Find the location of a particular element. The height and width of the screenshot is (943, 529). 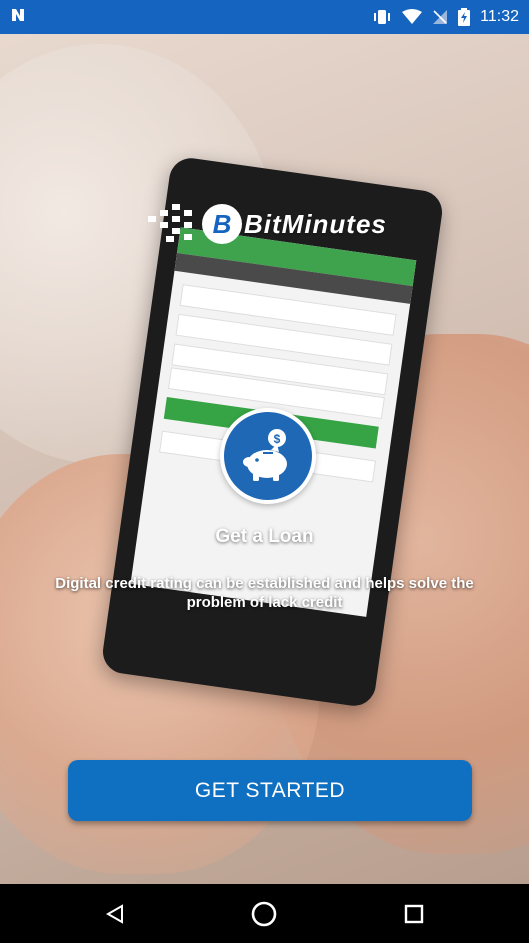

n-icon is located at coordinates (18, 17).